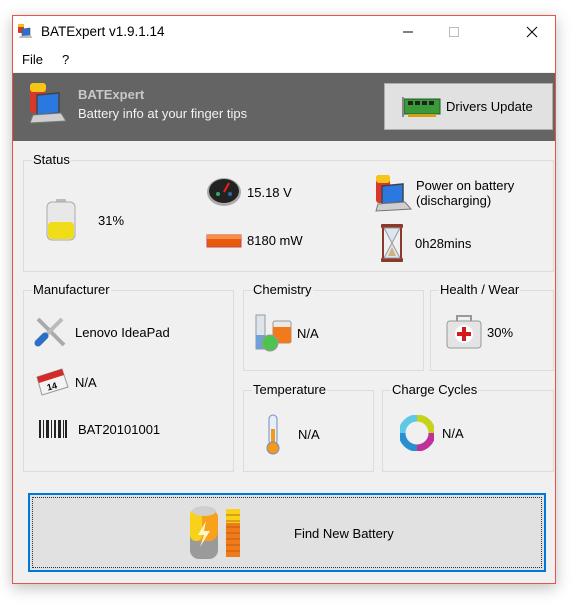 This screenshot has width=585, height=607. What do you see at coordinates (465, 193) in the screenshot?
I see `power-source-value: Power on battery (discharging)` at bounding box center [465, 193].